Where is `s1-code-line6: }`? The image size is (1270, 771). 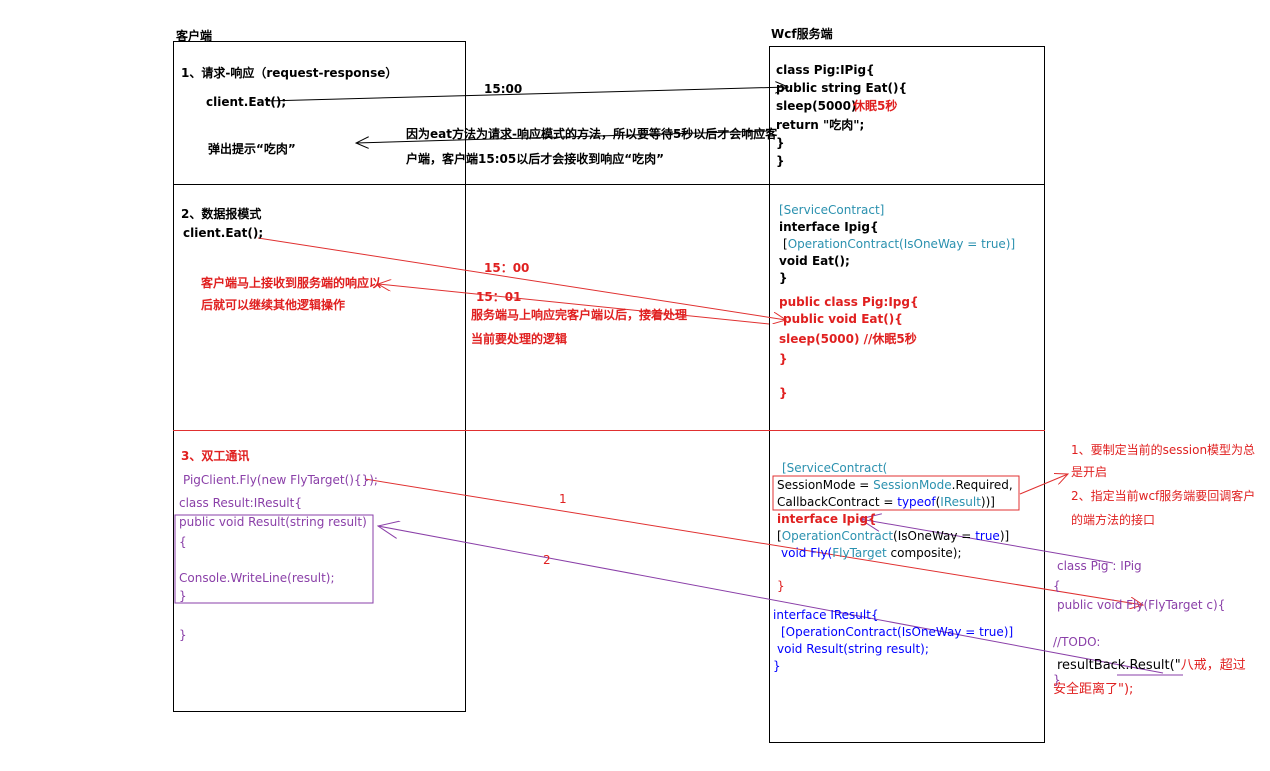 s1-code-line6: } is located at coordinates (780, 161).